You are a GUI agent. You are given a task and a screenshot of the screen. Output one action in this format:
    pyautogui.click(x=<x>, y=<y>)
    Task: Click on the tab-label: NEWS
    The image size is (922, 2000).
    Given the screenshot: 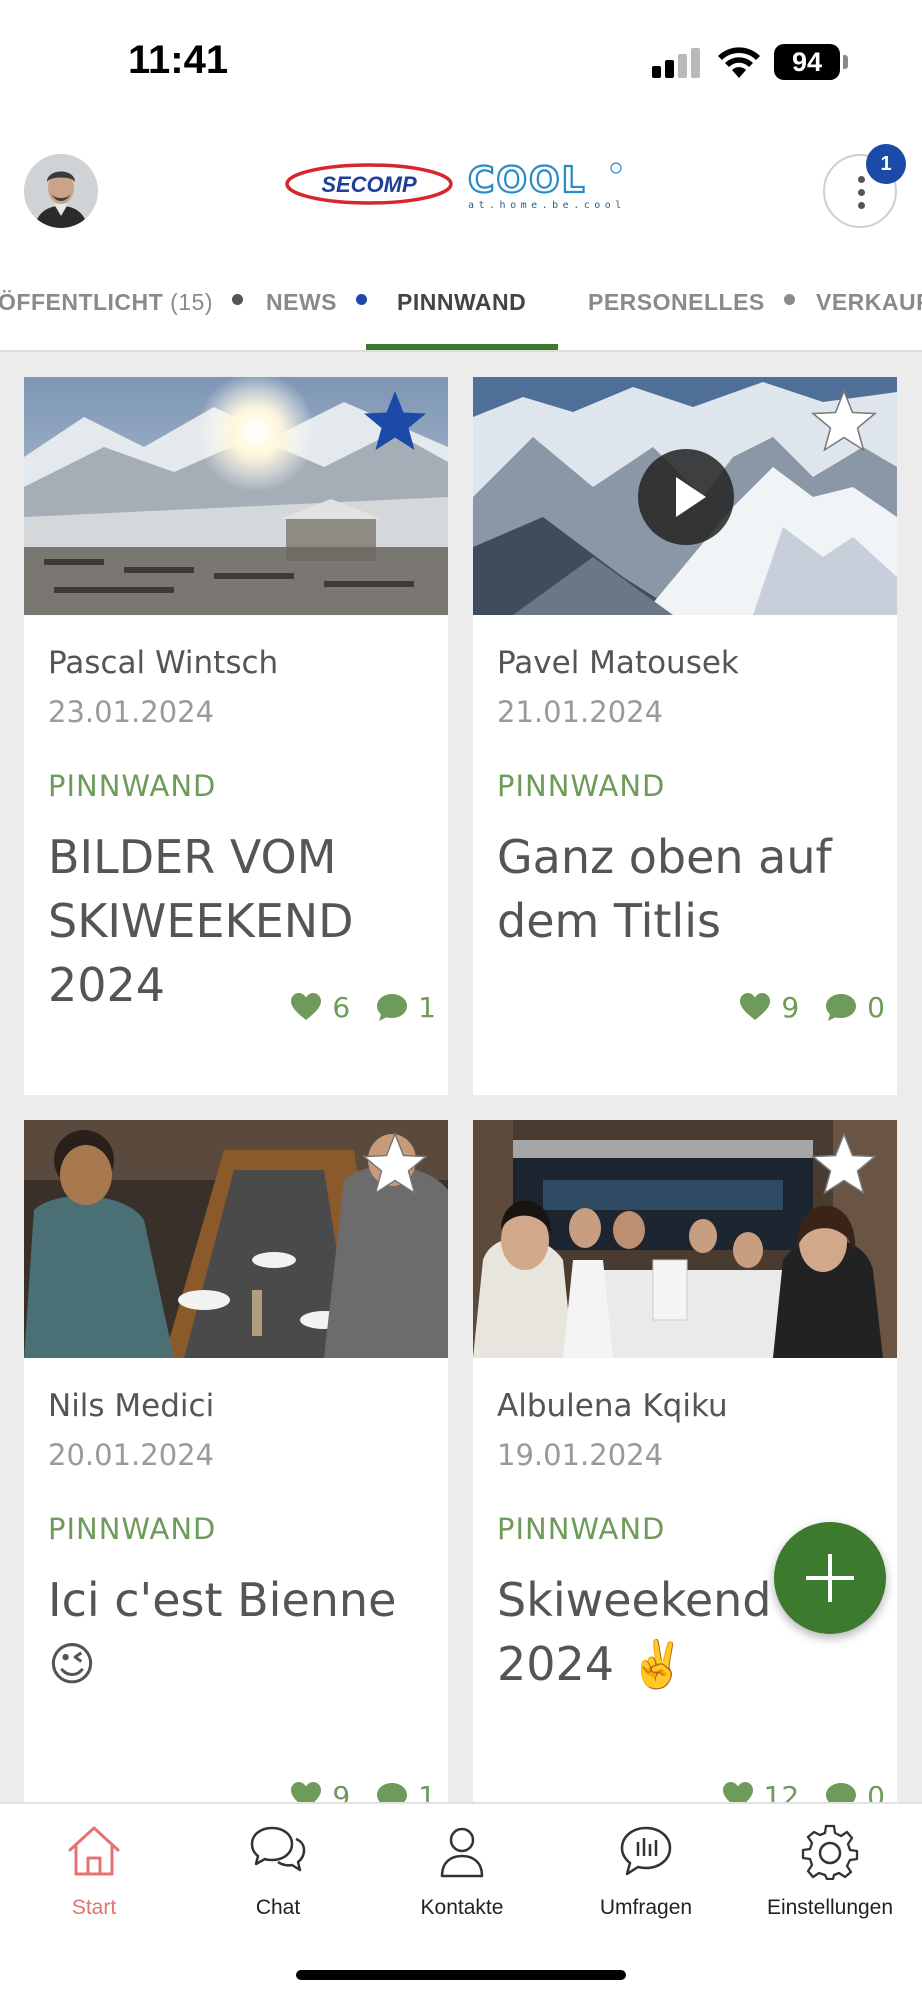 What is the action you would take?
    pyautogui.click(x=301, y=302)
    